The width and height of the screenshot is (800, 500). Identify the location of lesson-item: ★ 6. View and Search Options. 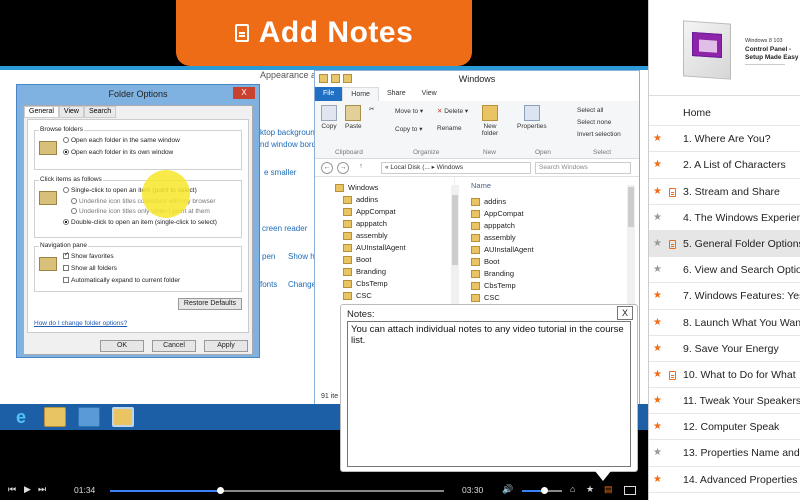
(724, 270).